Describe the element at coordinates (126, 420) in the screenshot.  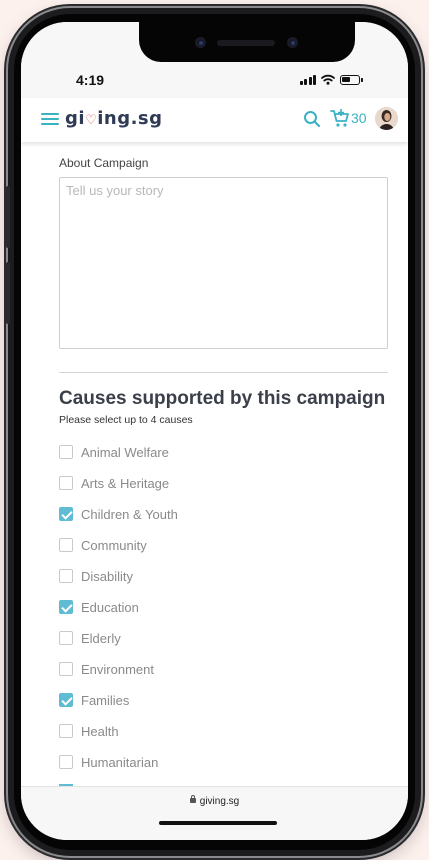
I see `causes-subtitle: Please select up to 4 causes` at that location.